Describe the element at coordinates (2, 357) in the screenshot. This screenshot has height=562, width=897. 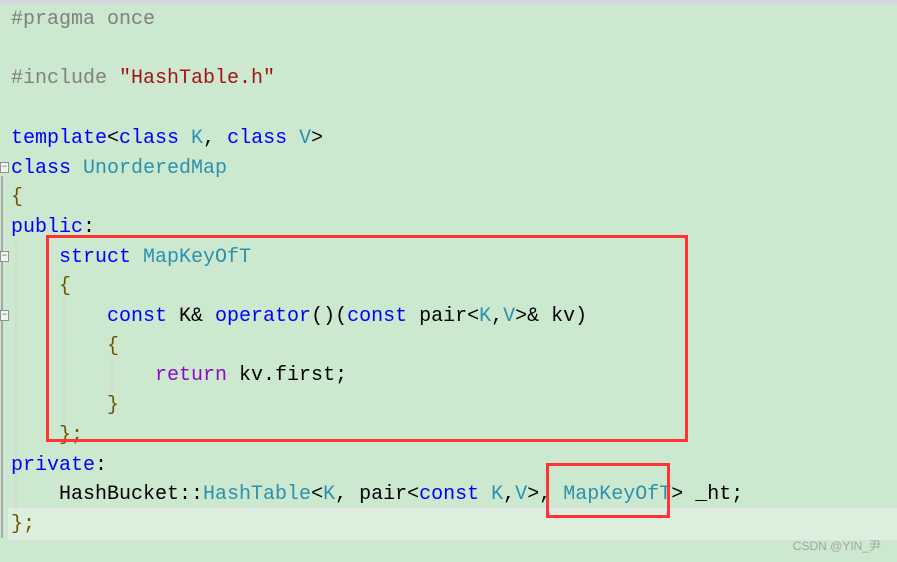
I see `fold-region-line` at that location.